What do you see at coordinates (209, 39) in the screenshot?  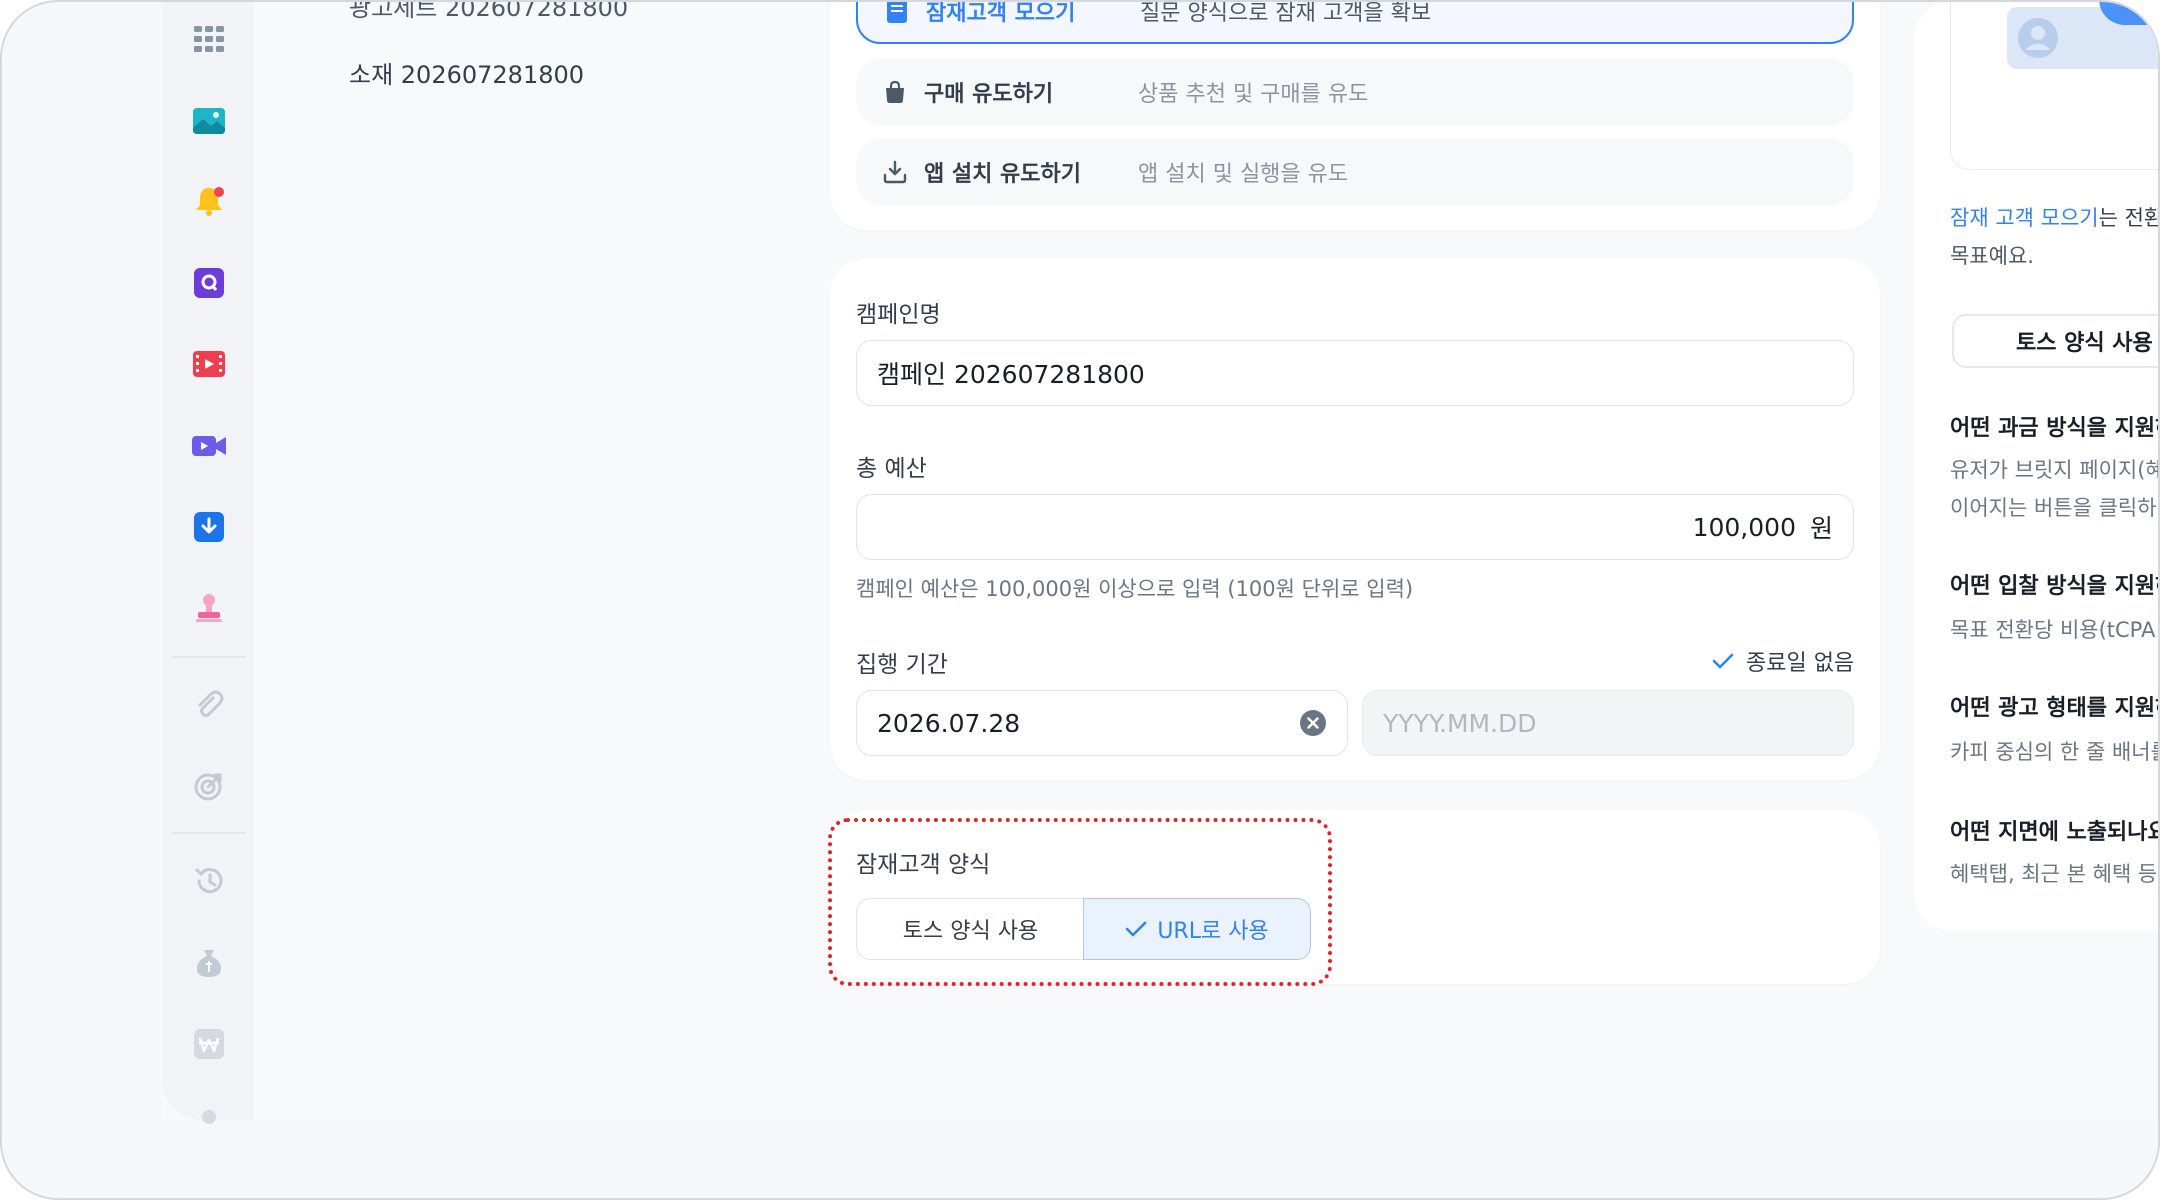 I see `grid-icon` at bounding box center [209, 39].